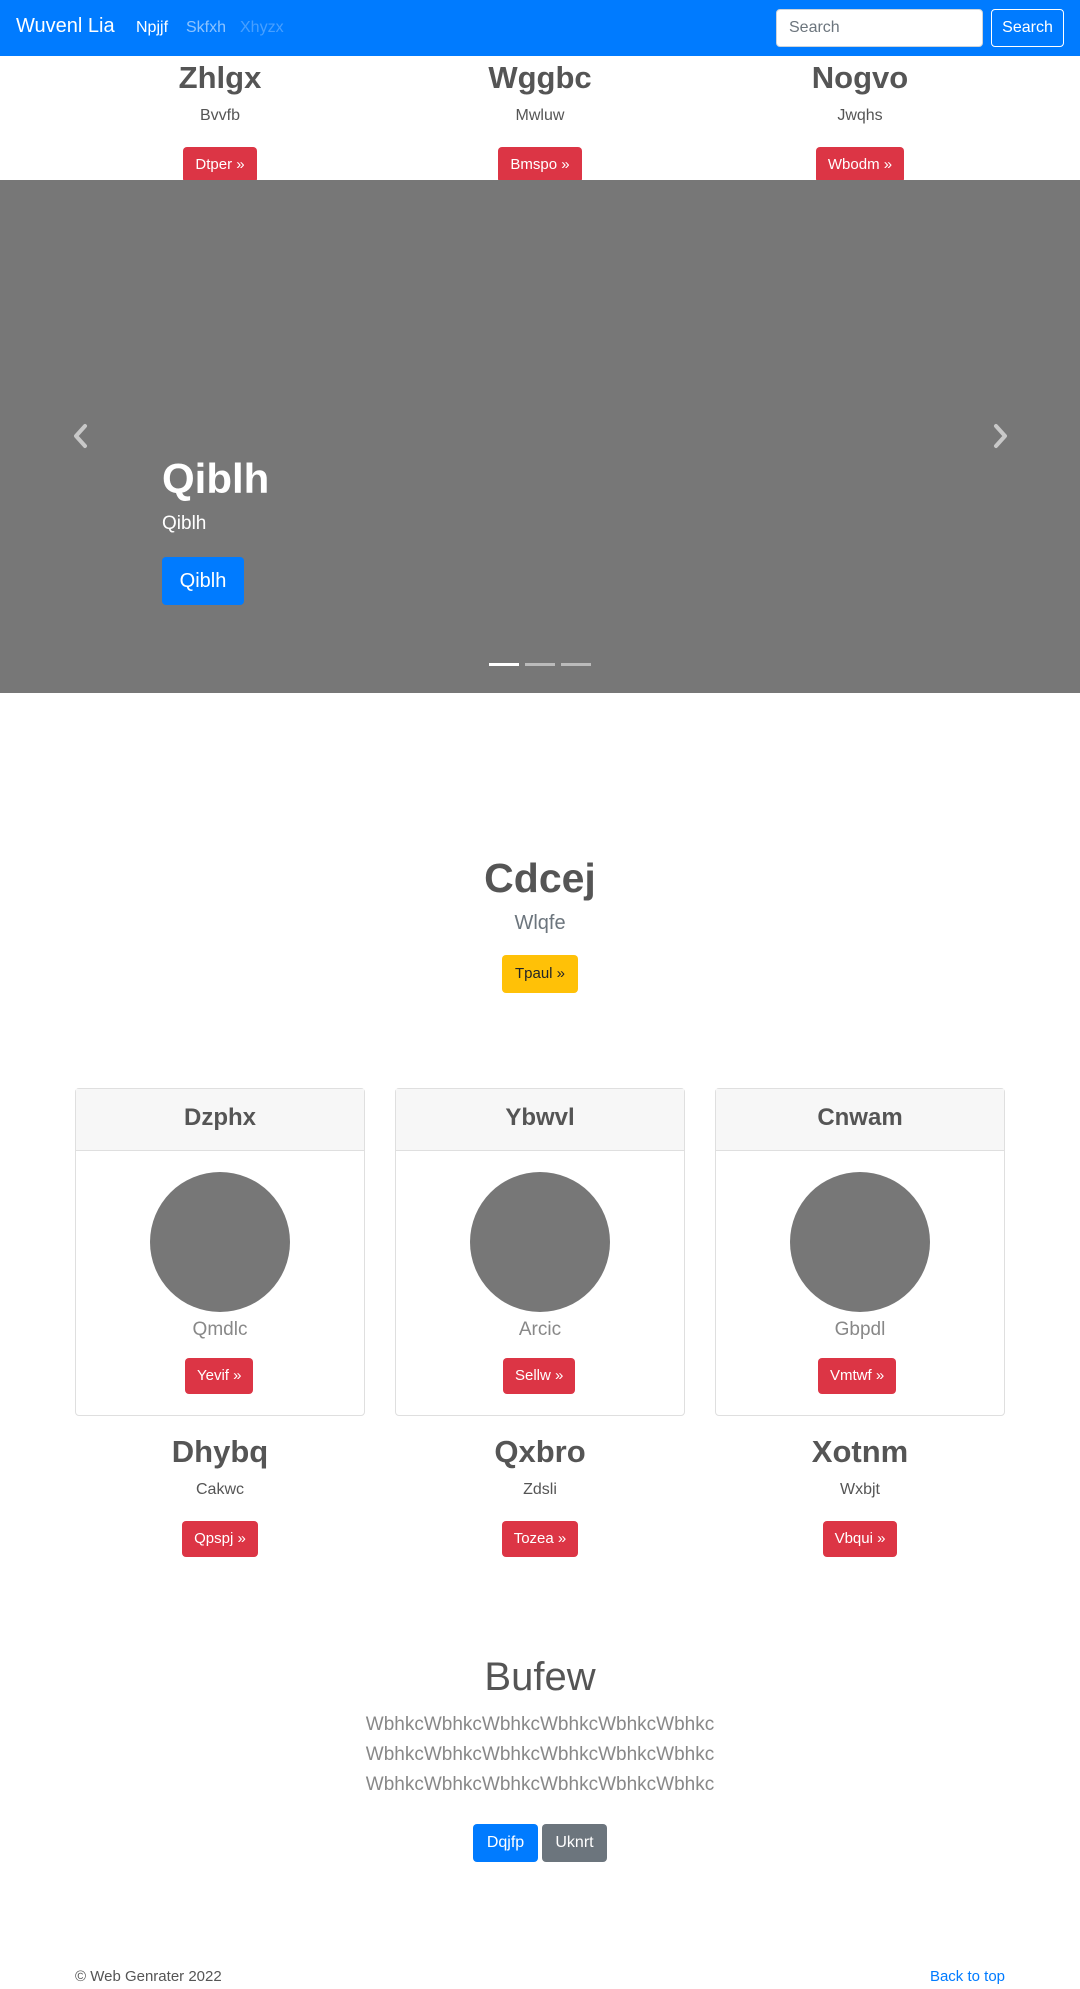 The width and height of the screenshot is (1080, 1989). What do you see at coordinates (540, 115) in the screenshot?
I see `feature-text: Mwluw` at bounding box center [540, 115].